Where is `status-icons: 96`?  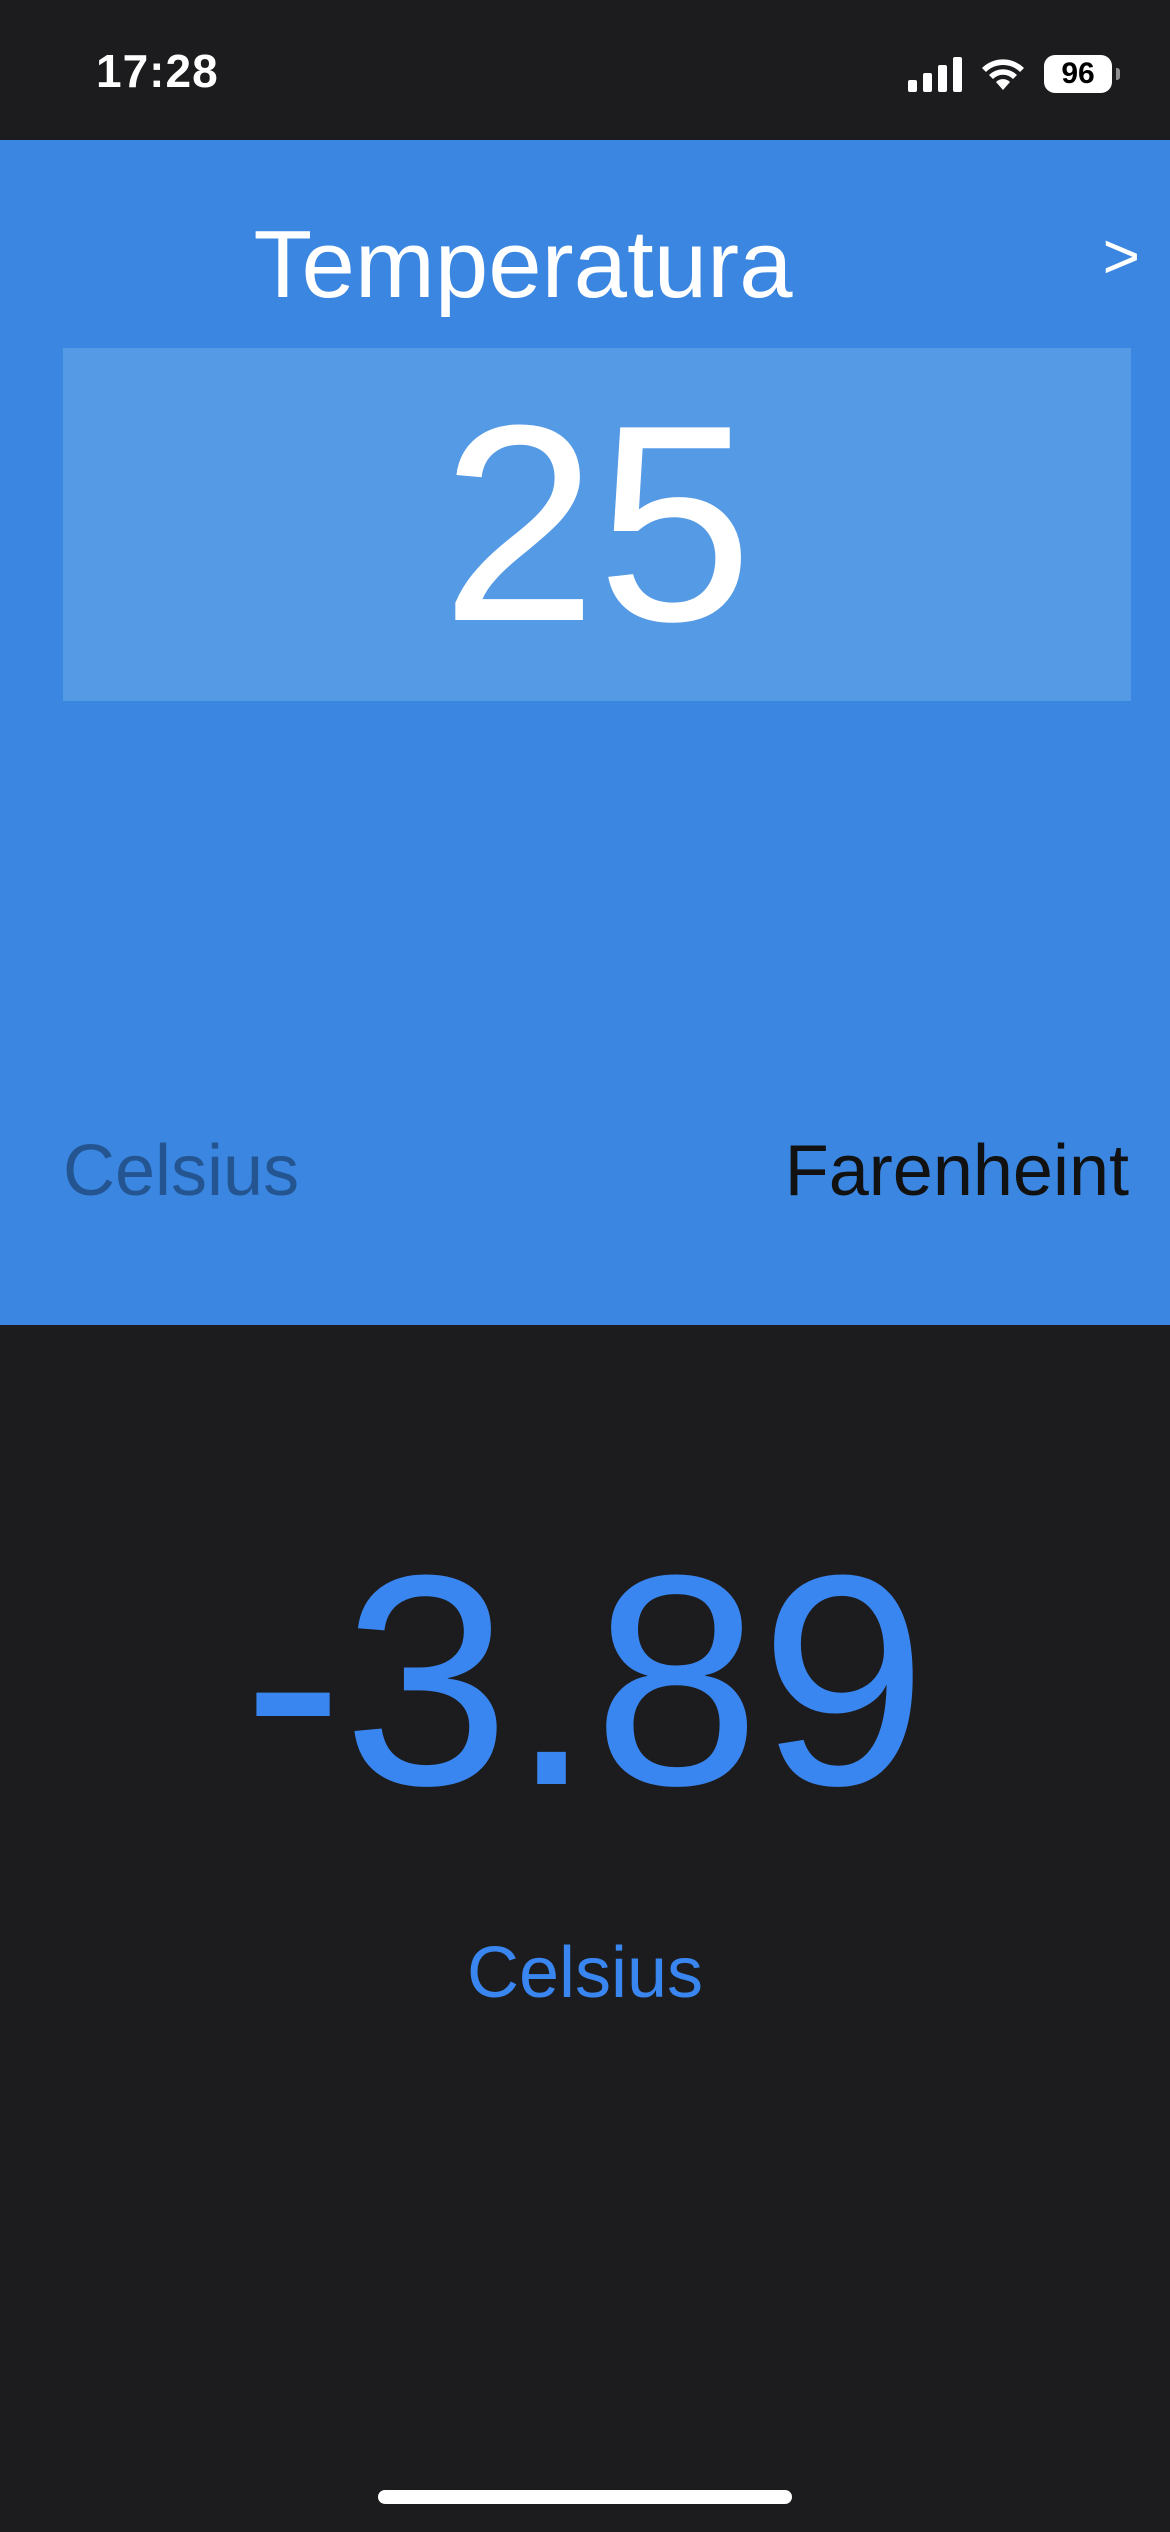
status-icons: 96 is located at coordinates (1014, 74).